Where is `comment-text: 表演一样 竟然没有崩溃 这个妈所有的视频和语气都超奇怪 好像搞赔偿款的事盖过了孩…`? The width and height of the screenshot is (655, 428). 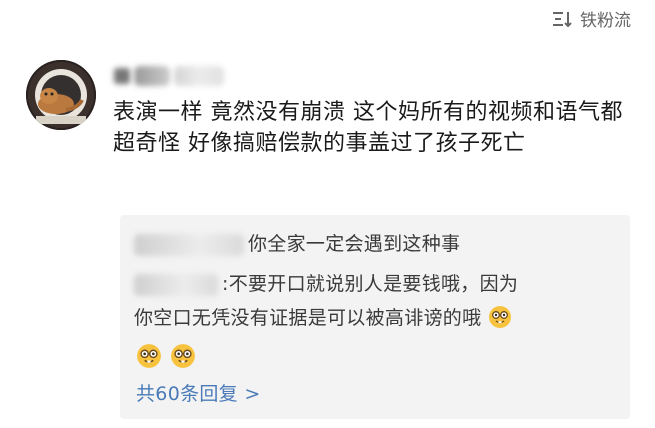 comment-text: 表演一样 竟然没有崩溃 这个妈所有的视频和语气都超奇怪 好像搞赔偿款的事盖过了孩… is located at coordinates (368, 128).